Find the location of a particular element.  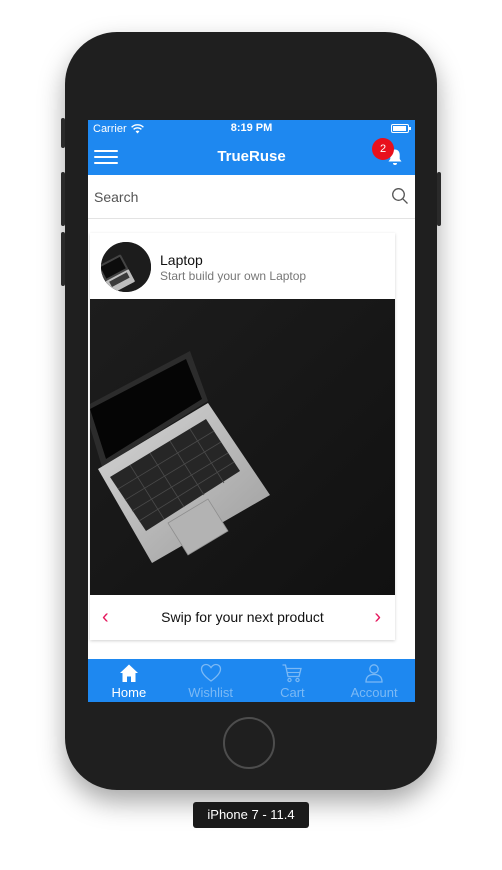

home-button is located at coordinates (249, 743).